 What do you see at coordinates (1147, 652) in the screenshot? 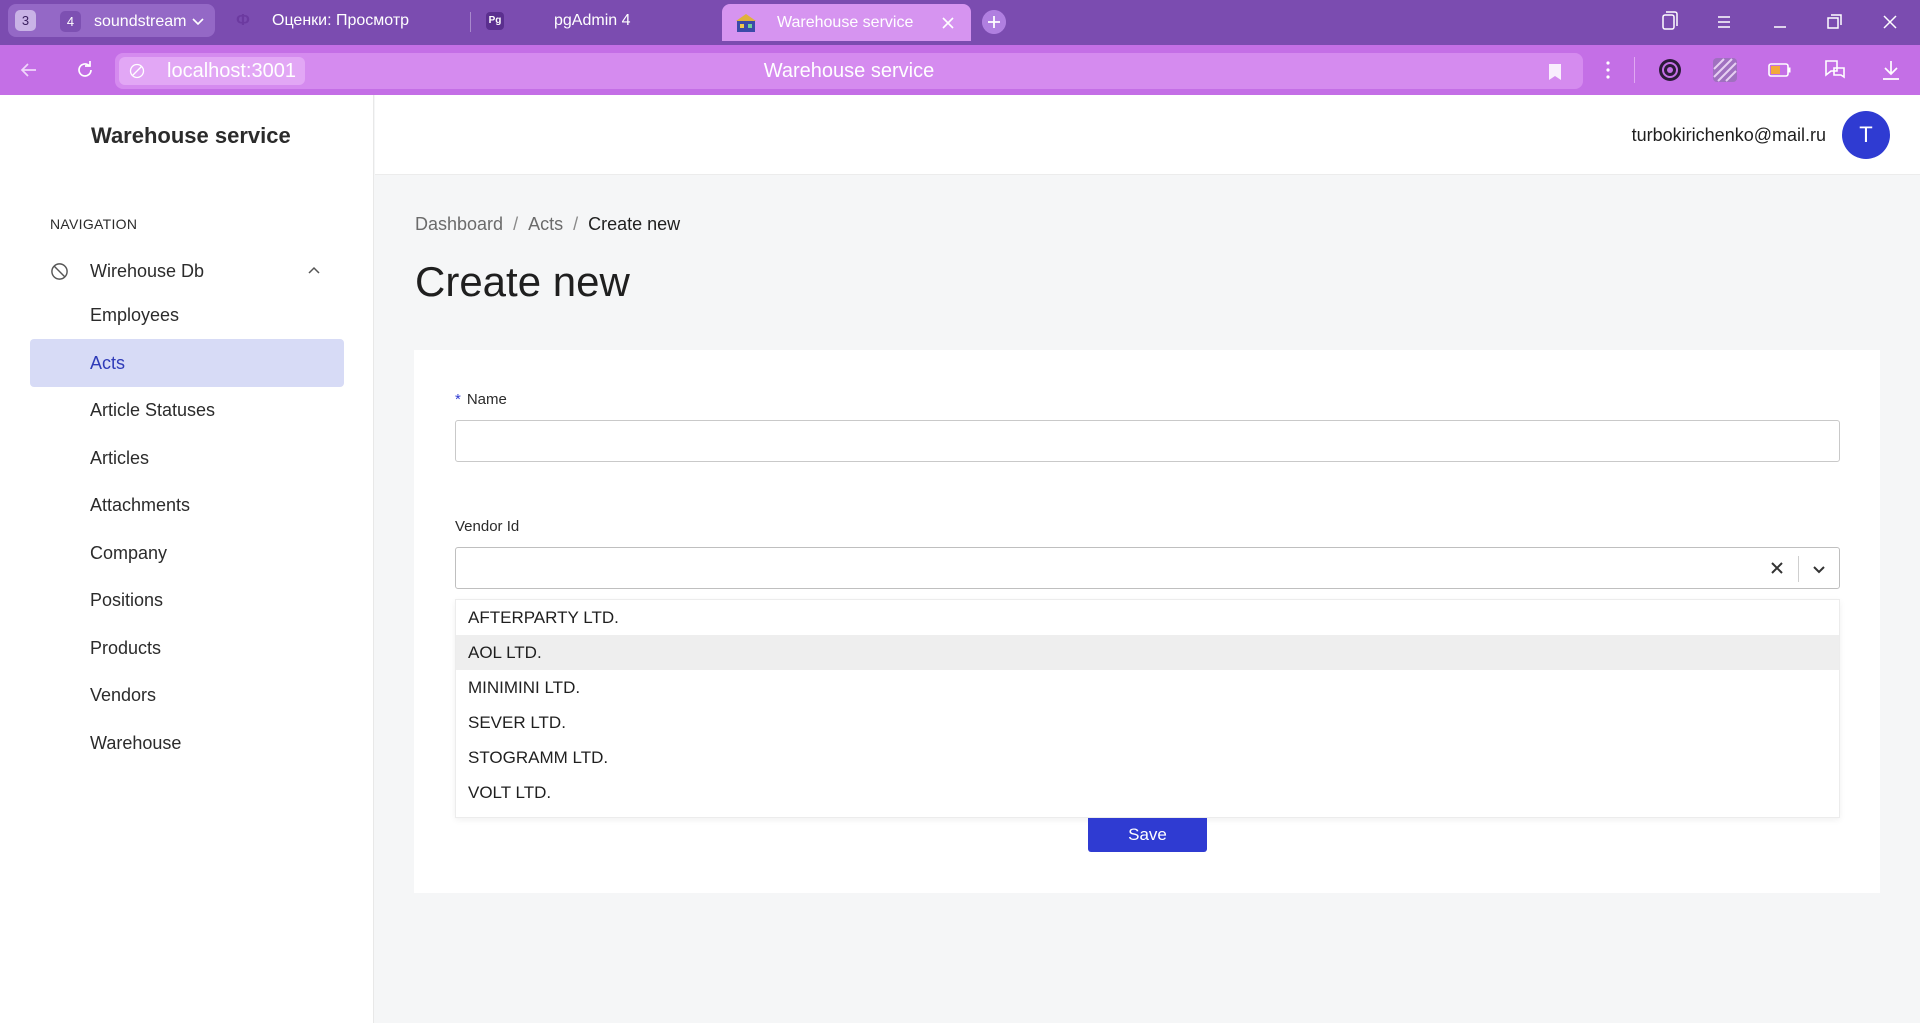
I see `vendor-option: AOL LTD.` at bounding box center [1147, 652].